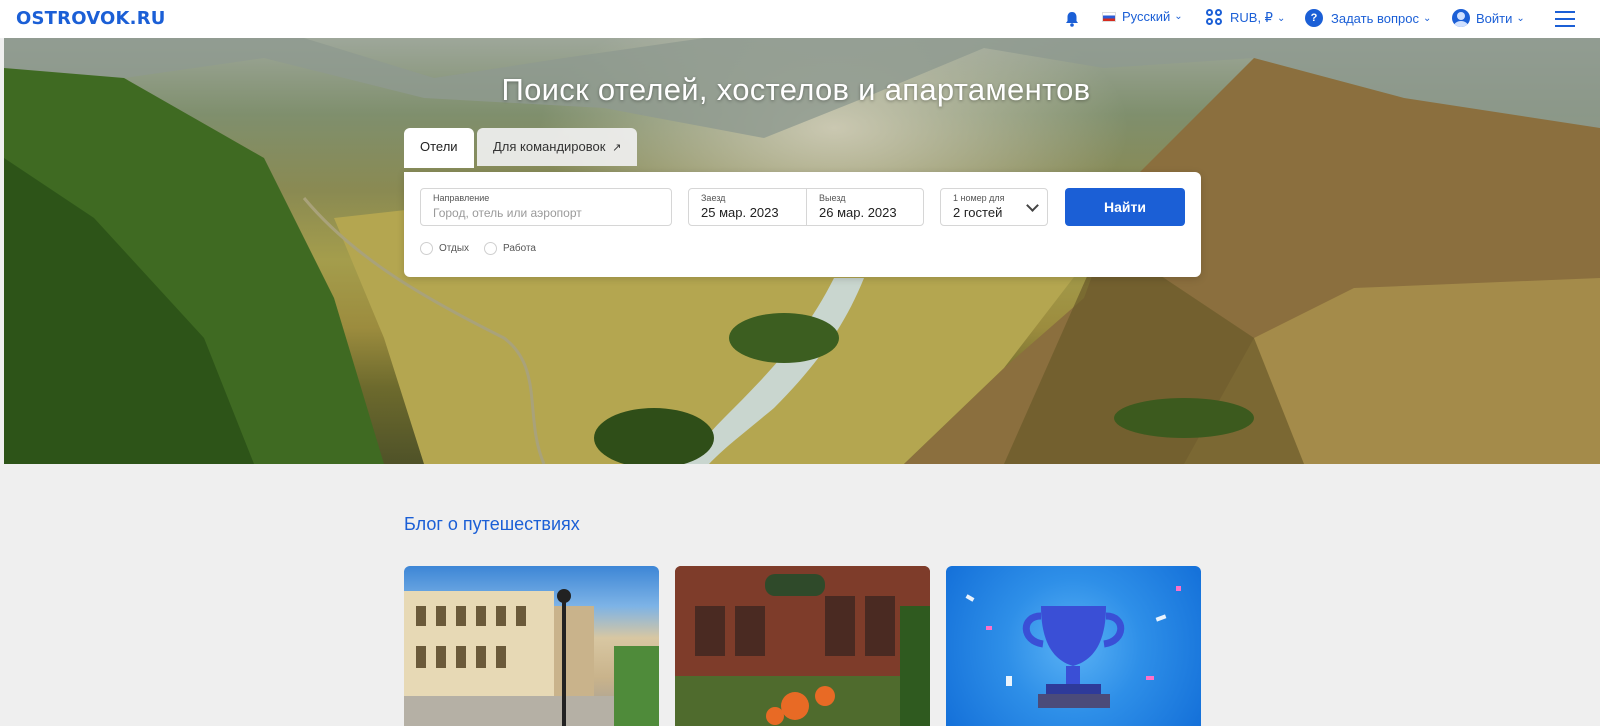  Describe the element at coordinates (492, 524) in the screenshot. I see `blog-section-title: Блог о путешествиях` at that location.